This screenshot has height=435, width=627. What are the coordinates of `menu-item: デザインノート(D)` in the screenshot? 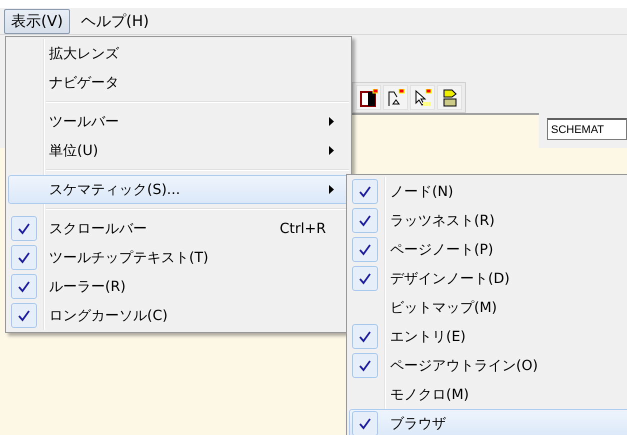 It's located at (488, 278).